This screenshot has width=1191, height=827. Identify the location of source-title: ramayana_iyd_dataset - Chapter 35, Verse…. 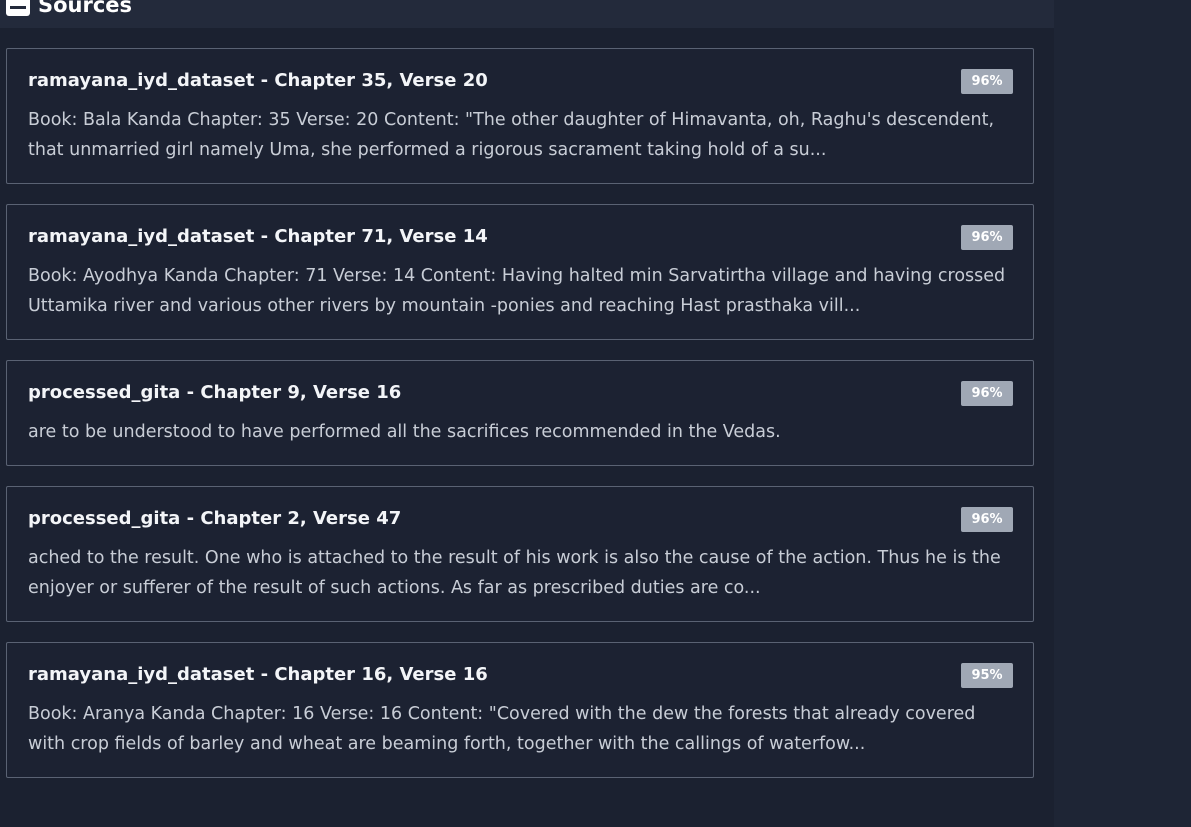
(258, 80).